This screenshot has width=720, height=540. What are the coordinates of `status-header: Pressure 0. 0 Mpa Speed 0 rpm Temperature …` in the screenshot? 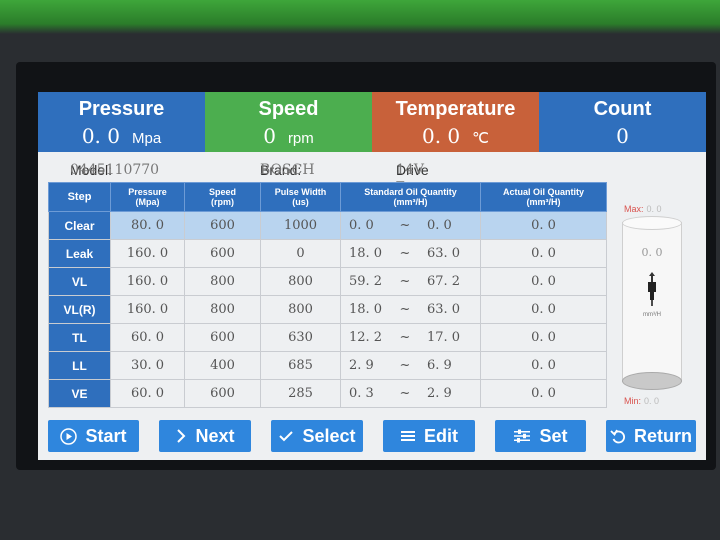 It's located at (372, 122).